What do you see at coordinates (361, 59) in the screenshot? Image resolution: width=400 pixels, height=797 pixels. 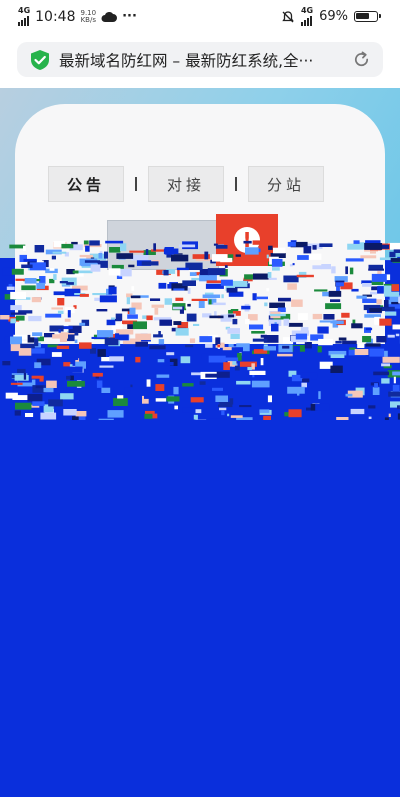 I see `reload-icon` at bounding box center [361, 59].